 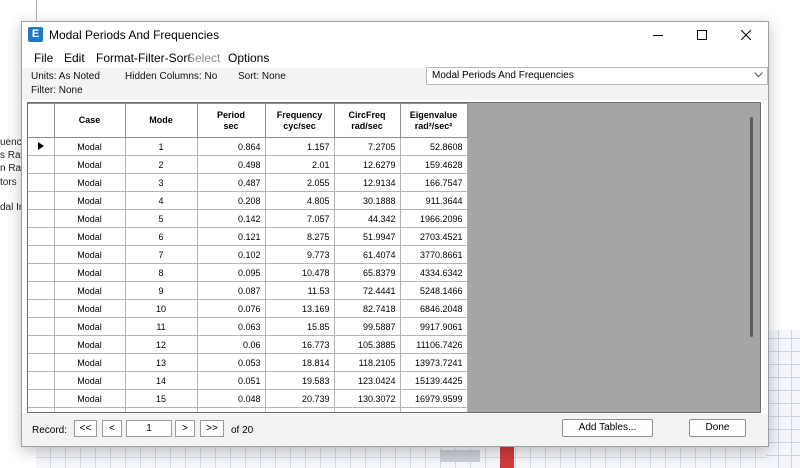 I want to click on cell-eigenvalue: 166.7547, so click(x=433, y=182).